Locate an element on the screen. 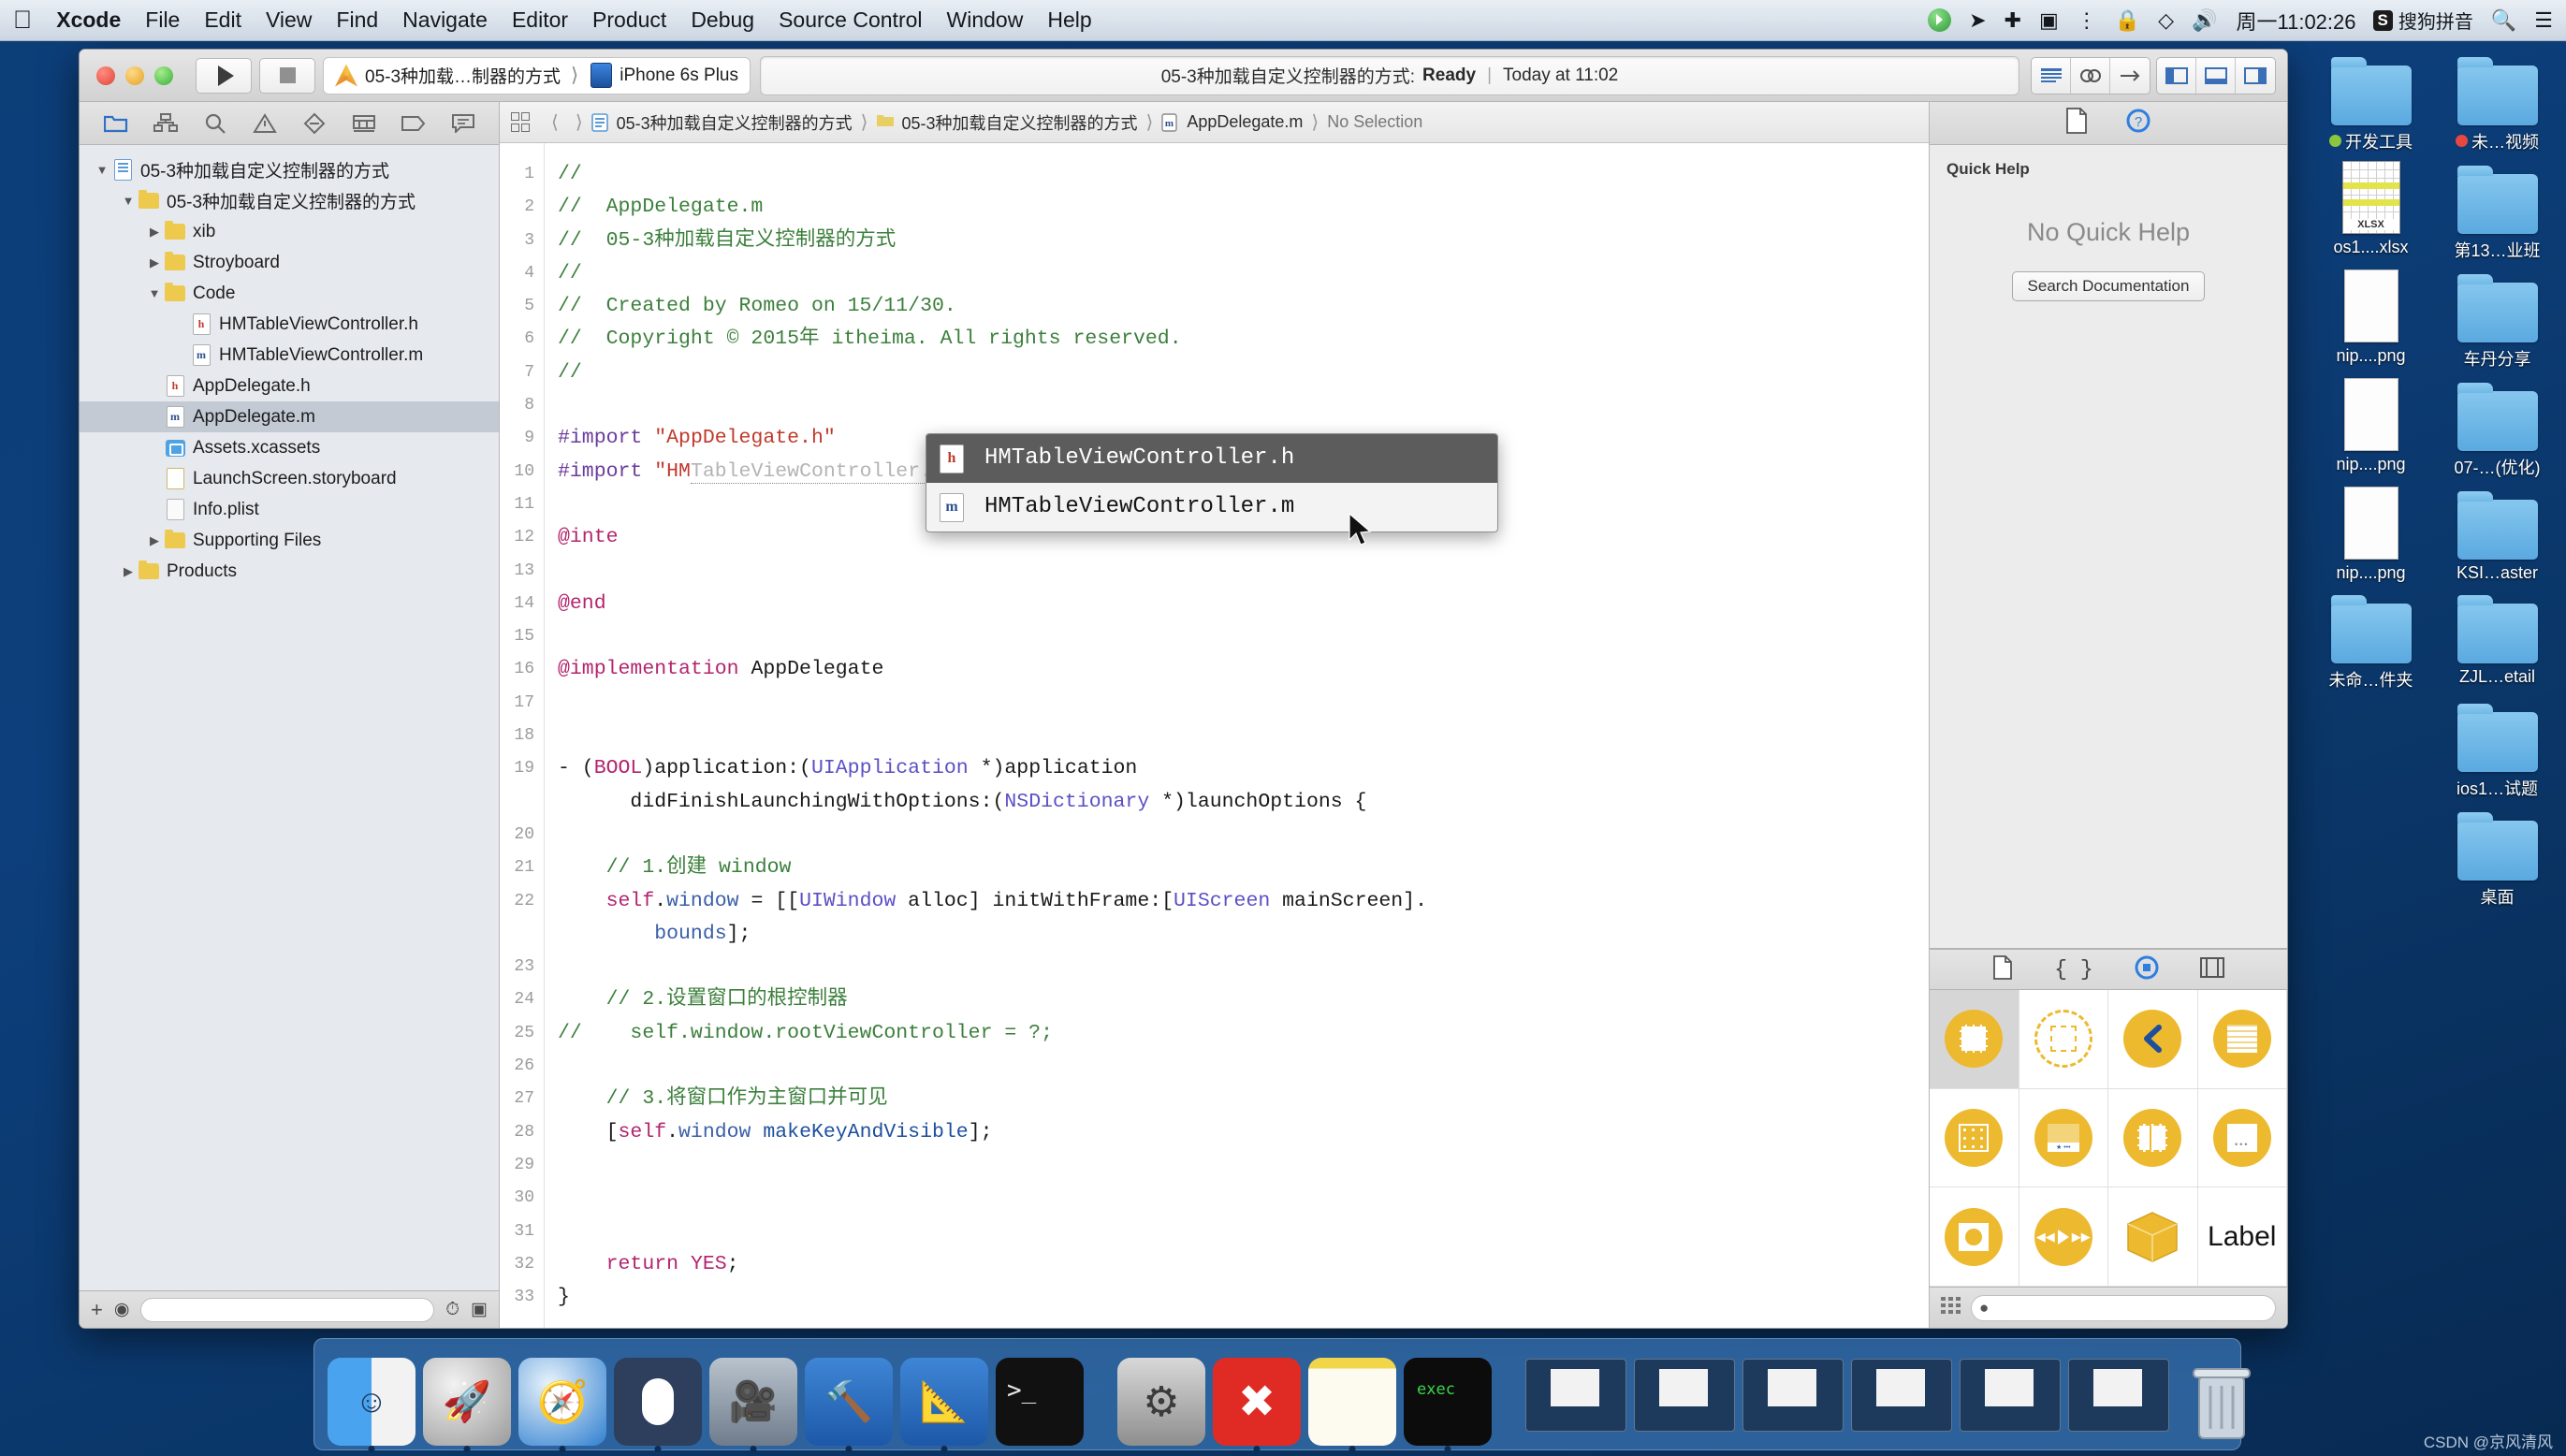 This screenshot has width=2566, height=1456. desktop-icon: 桌面 is located at coordinates (2497, 857).